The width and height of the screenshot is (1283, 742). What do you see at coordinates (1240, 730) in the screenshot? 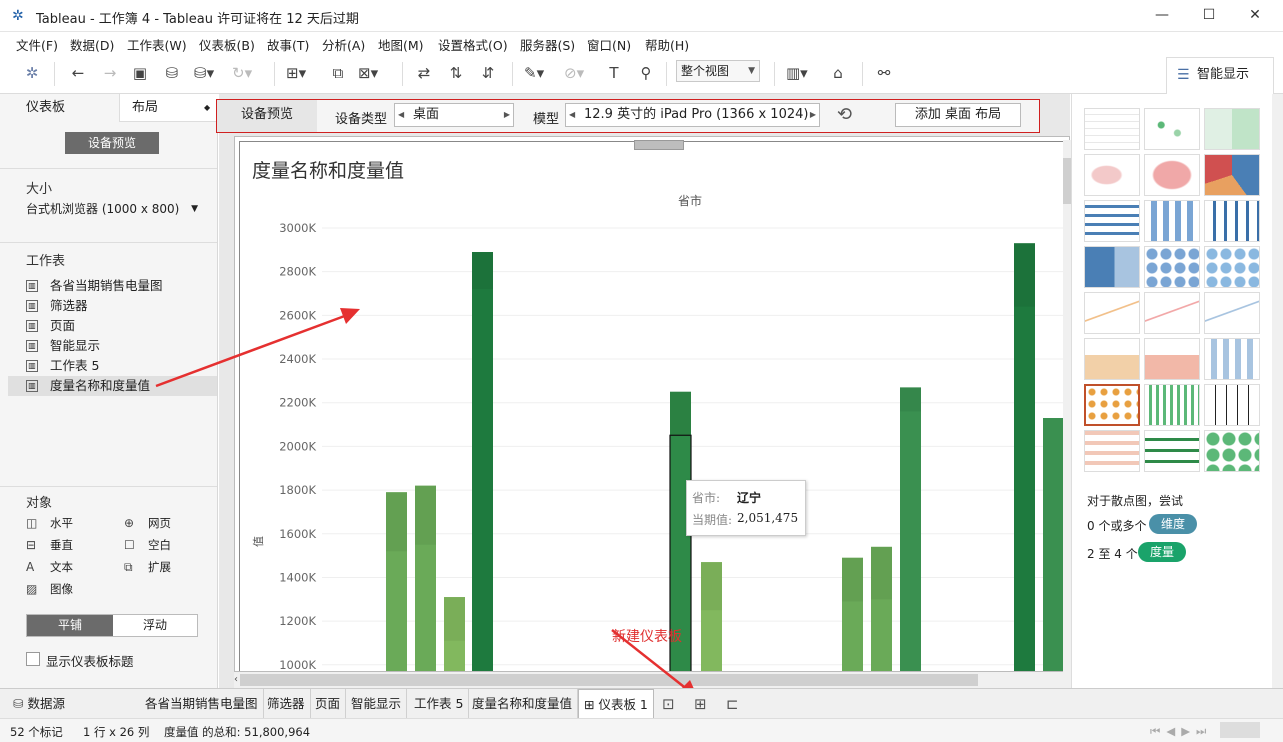
I see `page-slider` at bounding box center [1240, 730].